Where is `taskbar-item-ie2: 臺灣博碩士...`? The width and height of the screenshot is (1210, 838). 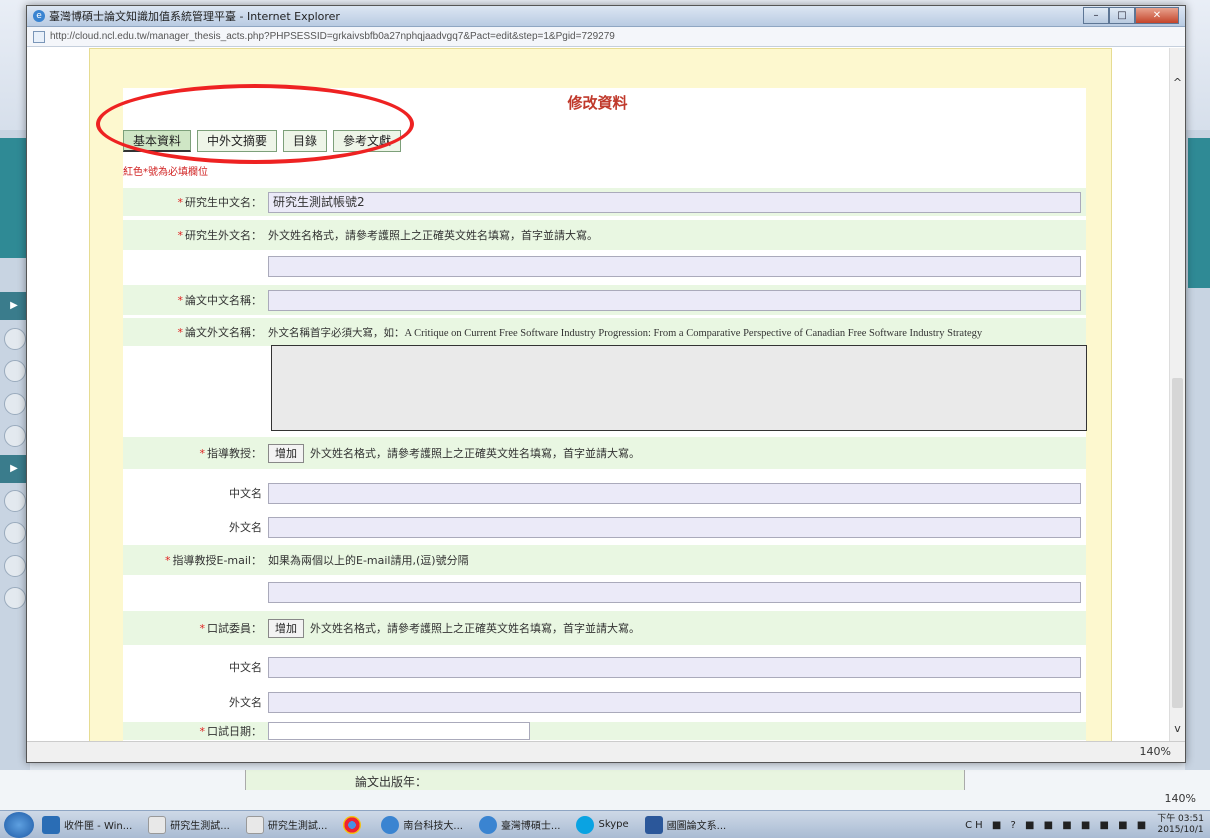
taskbar-item-ie2: 臺灣博碩士... is located at coordinates (520, 825).